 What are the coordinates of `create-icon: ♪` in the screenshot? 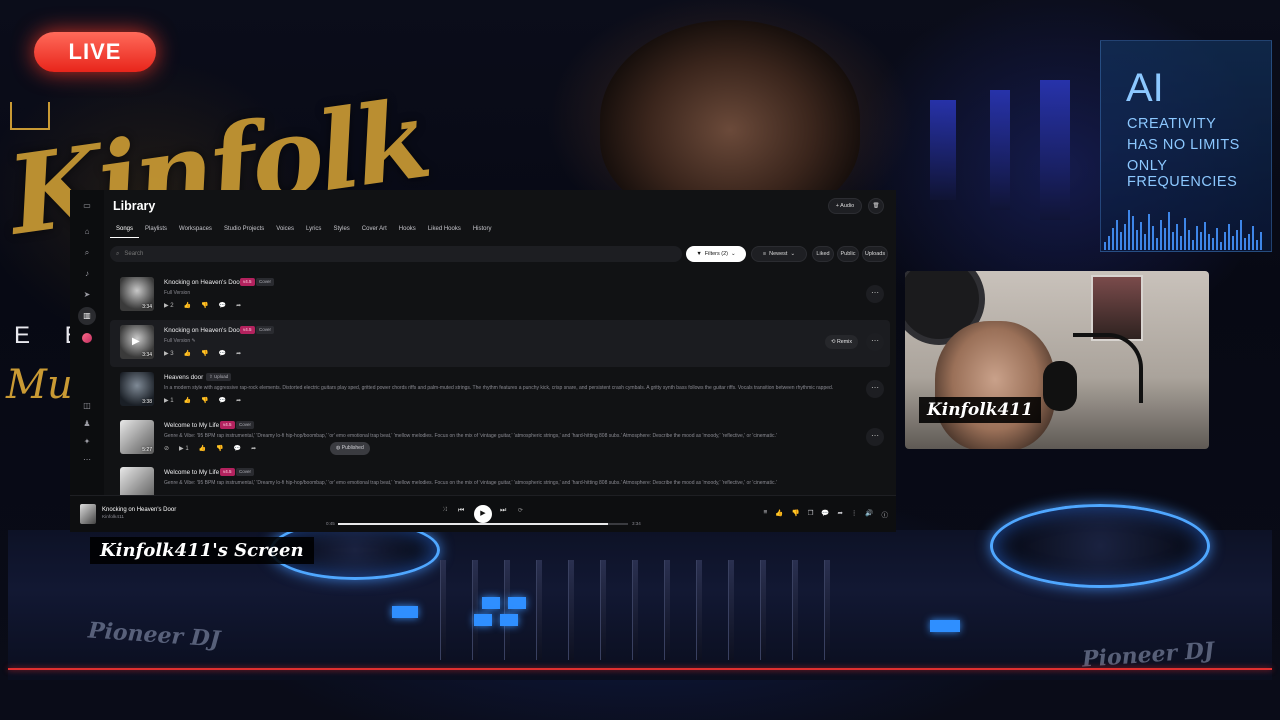 It's located at (87, 274).